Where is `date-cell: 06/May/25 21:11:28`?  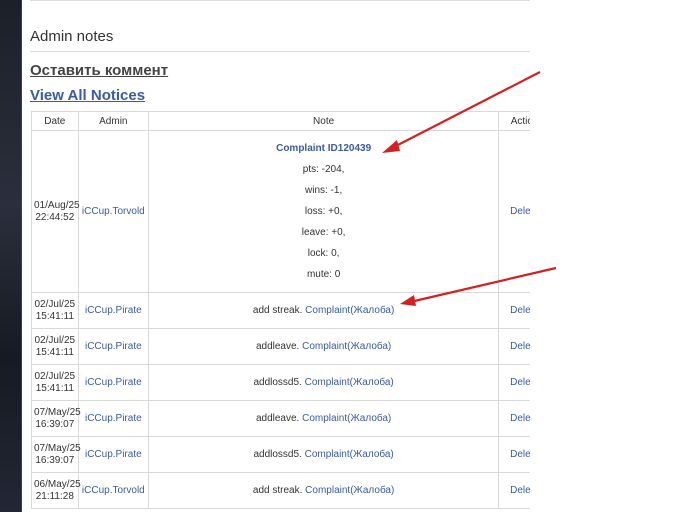
date-cell: 06/May/25 21:11:28 is located at coordinates (56, 490).